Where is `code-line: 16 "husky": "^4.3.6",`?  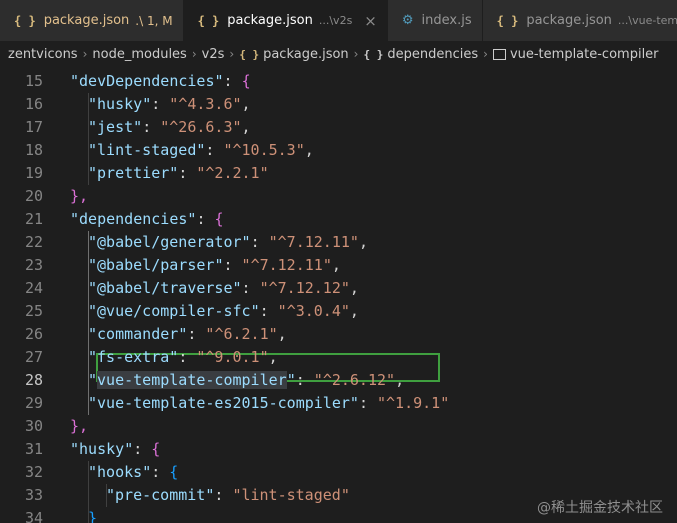 code-line: 16 "husky": "^4.3.6", is located at coordinates (338, 104).